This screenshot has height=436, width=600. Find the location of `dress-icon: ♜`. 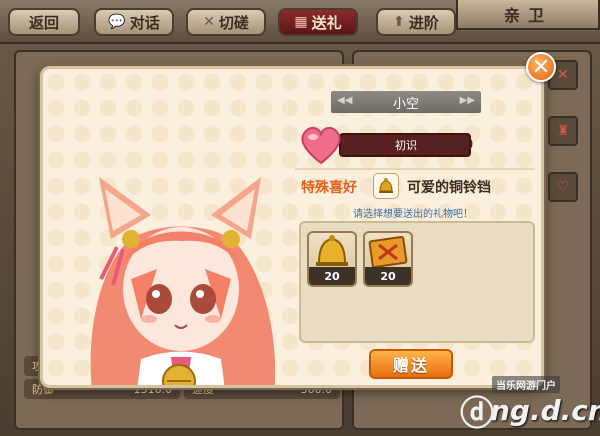

dress-icon: ♜ is located at coordinates (563, 131).